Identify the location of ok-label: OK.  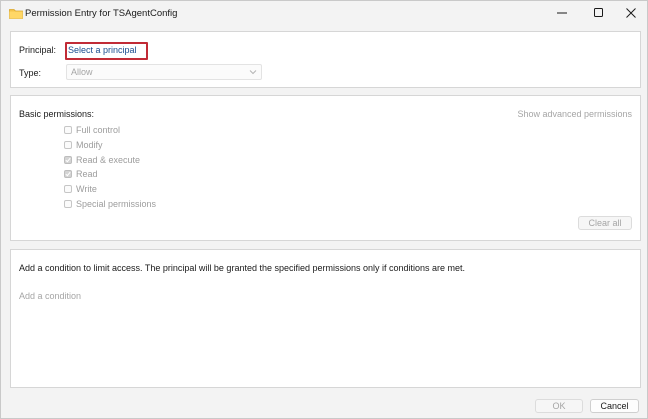
(559, 406).